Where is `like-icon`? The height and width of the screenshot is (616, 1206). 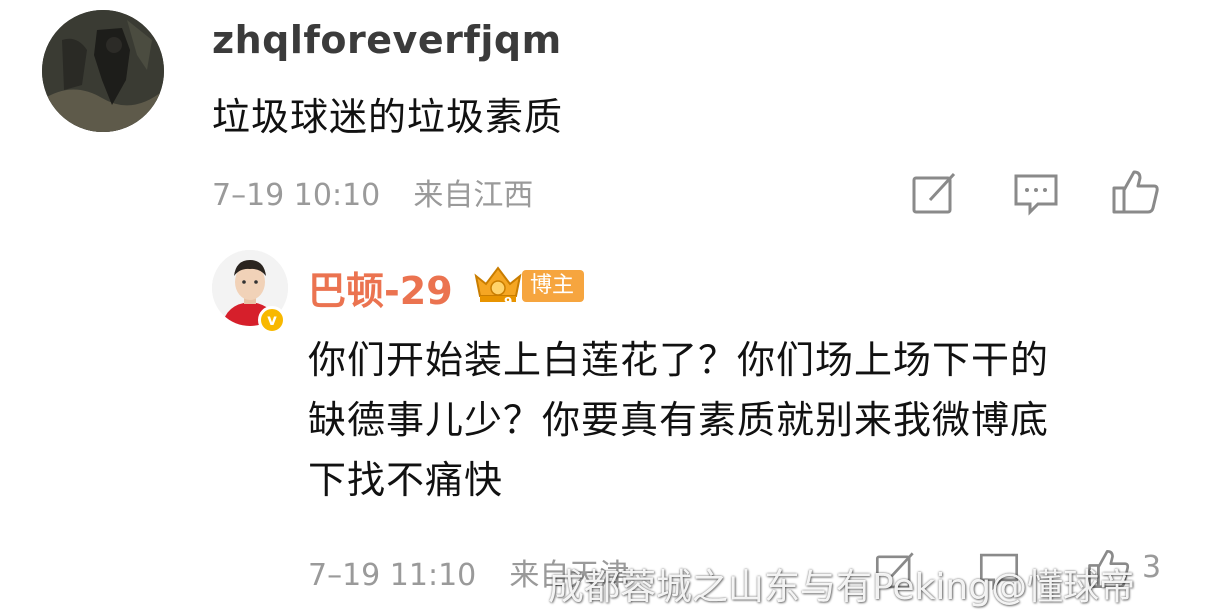
like-icon is located at coordinates (1136, 192).